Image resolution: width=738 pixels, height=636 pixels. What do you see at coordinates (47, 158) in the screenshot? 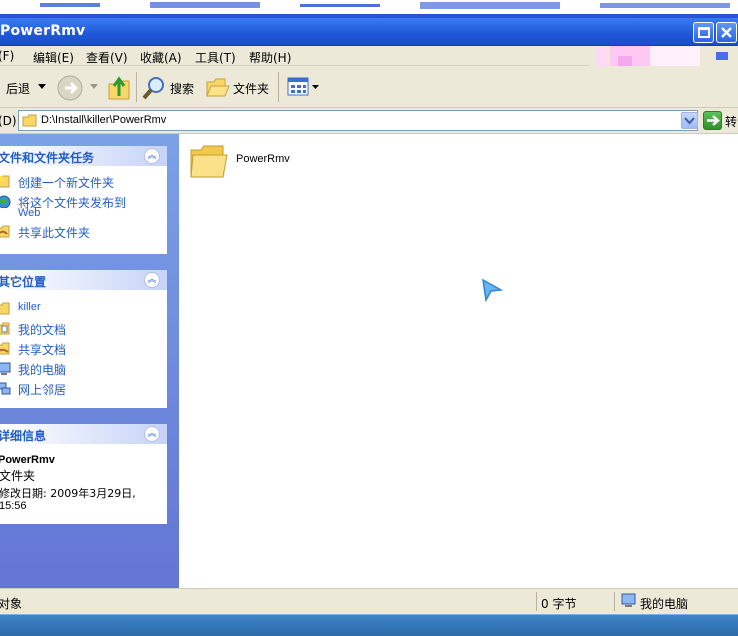
I see `tasks-panel-title: 文件和文件夹任务` at bounding box center [47, 158].